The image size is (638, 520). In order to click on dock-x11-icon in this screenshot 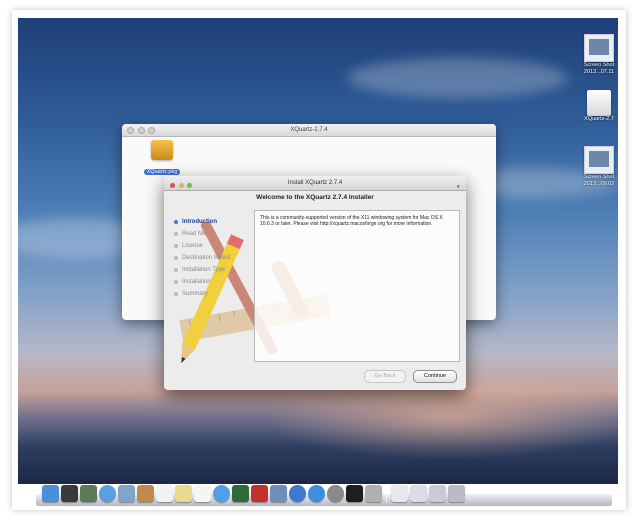, I will do `click(373, 493)`.